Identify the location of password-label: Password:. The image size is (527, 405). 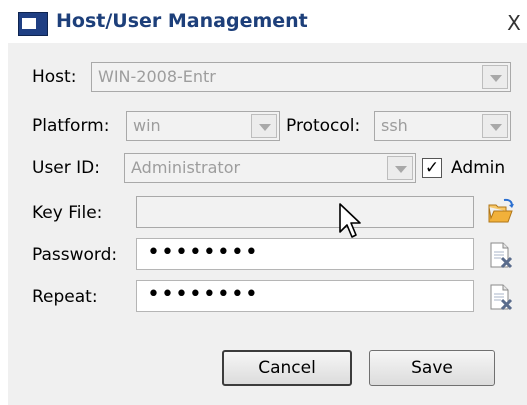
(75, 255).